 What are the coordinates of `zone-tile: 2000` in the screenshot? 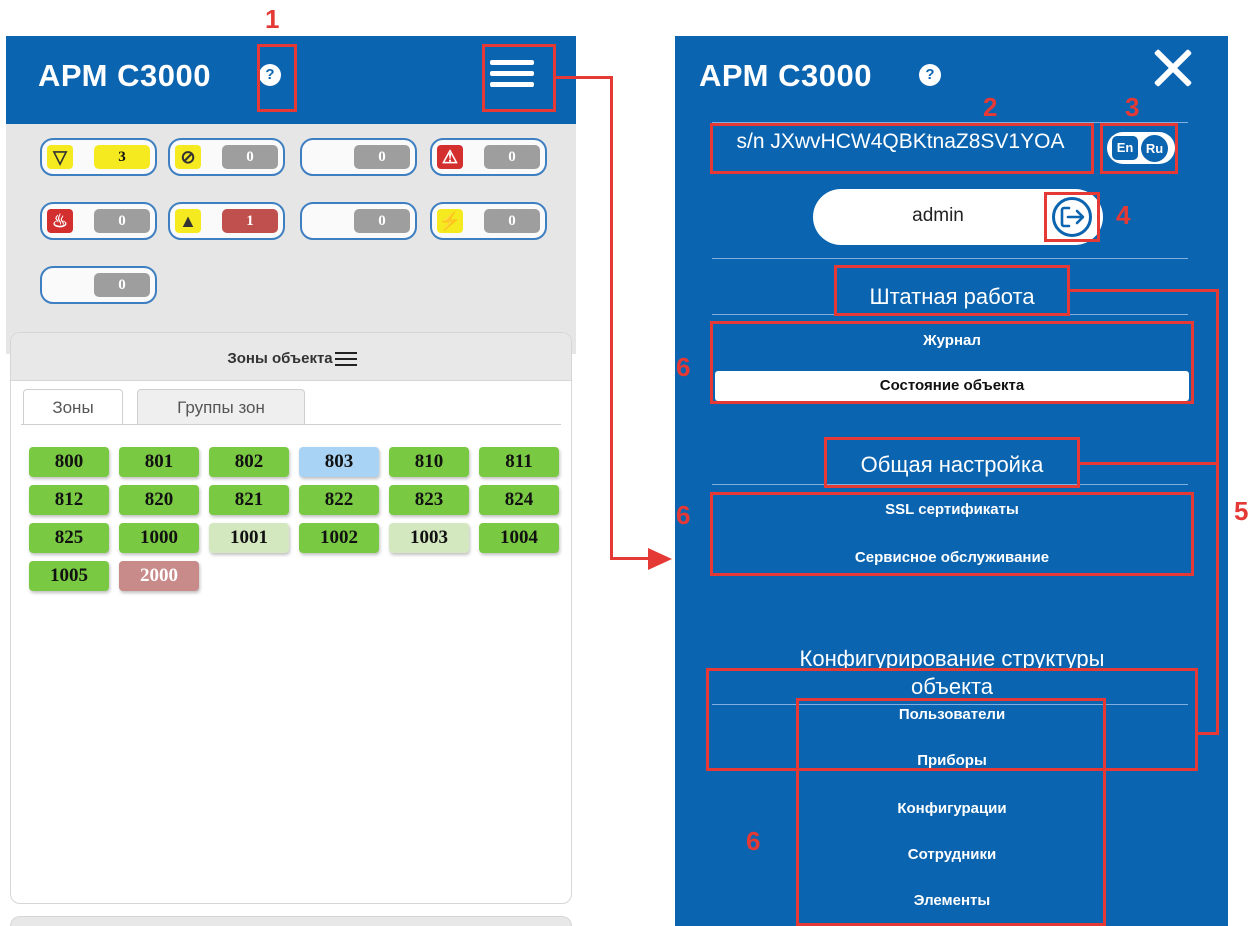 It's located at (159, 576).